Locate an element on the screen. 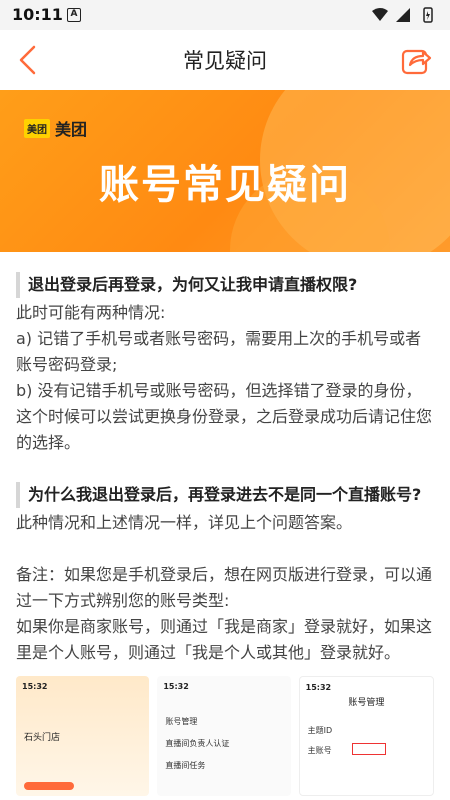 This screenshot has height=800, width=450. thumb-store-name: 石头门店 is located at coordinates (42, 738).